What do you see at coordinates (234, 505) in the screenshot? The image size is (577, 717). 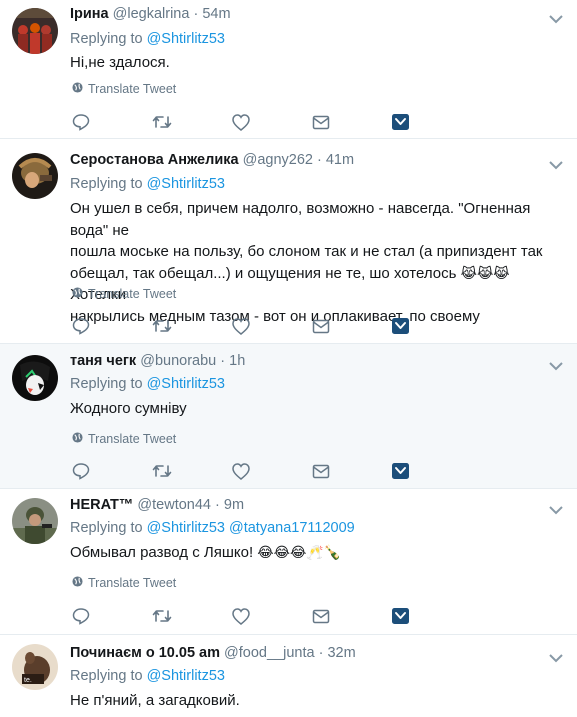 I see `timestamp: 9m` at bounding box center [234, 505].